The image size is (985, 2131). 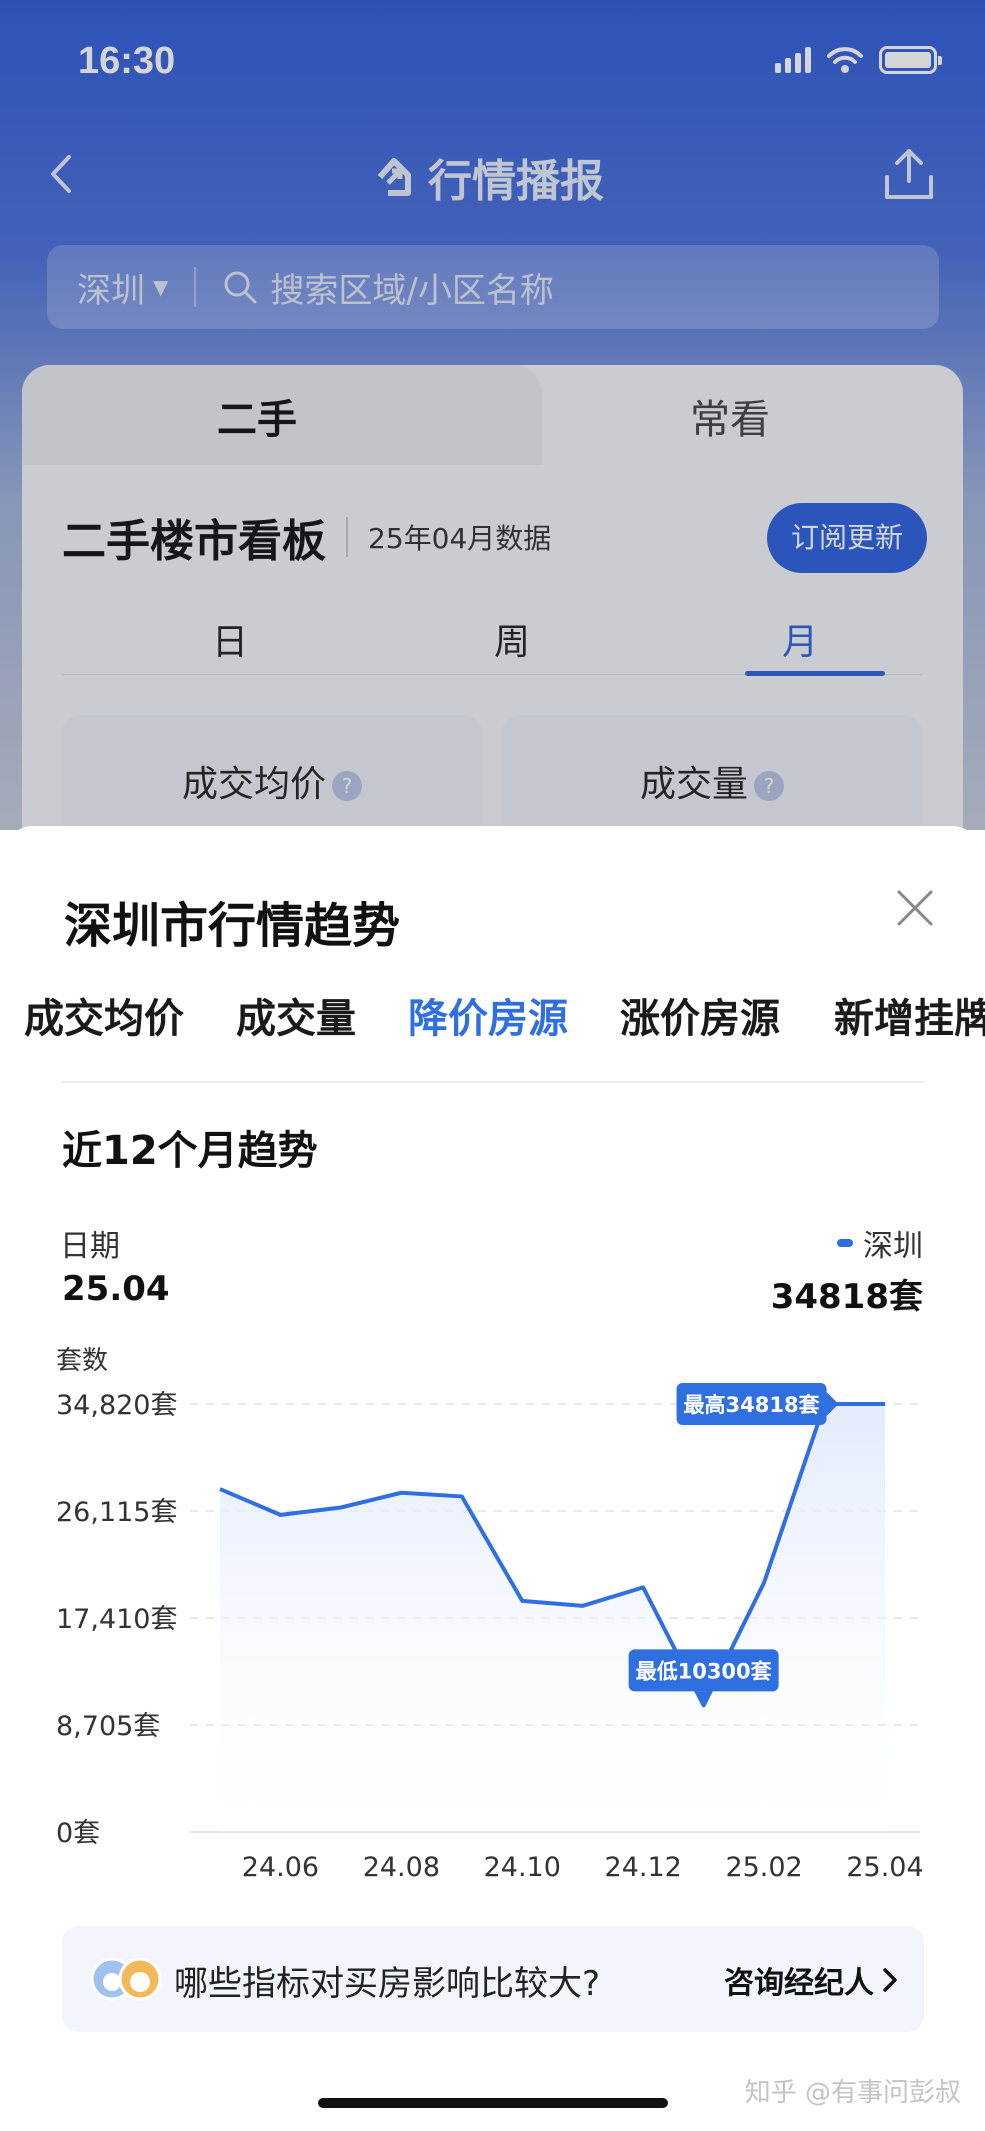 I want to click on area-fill, so click(x=552, y=1618).